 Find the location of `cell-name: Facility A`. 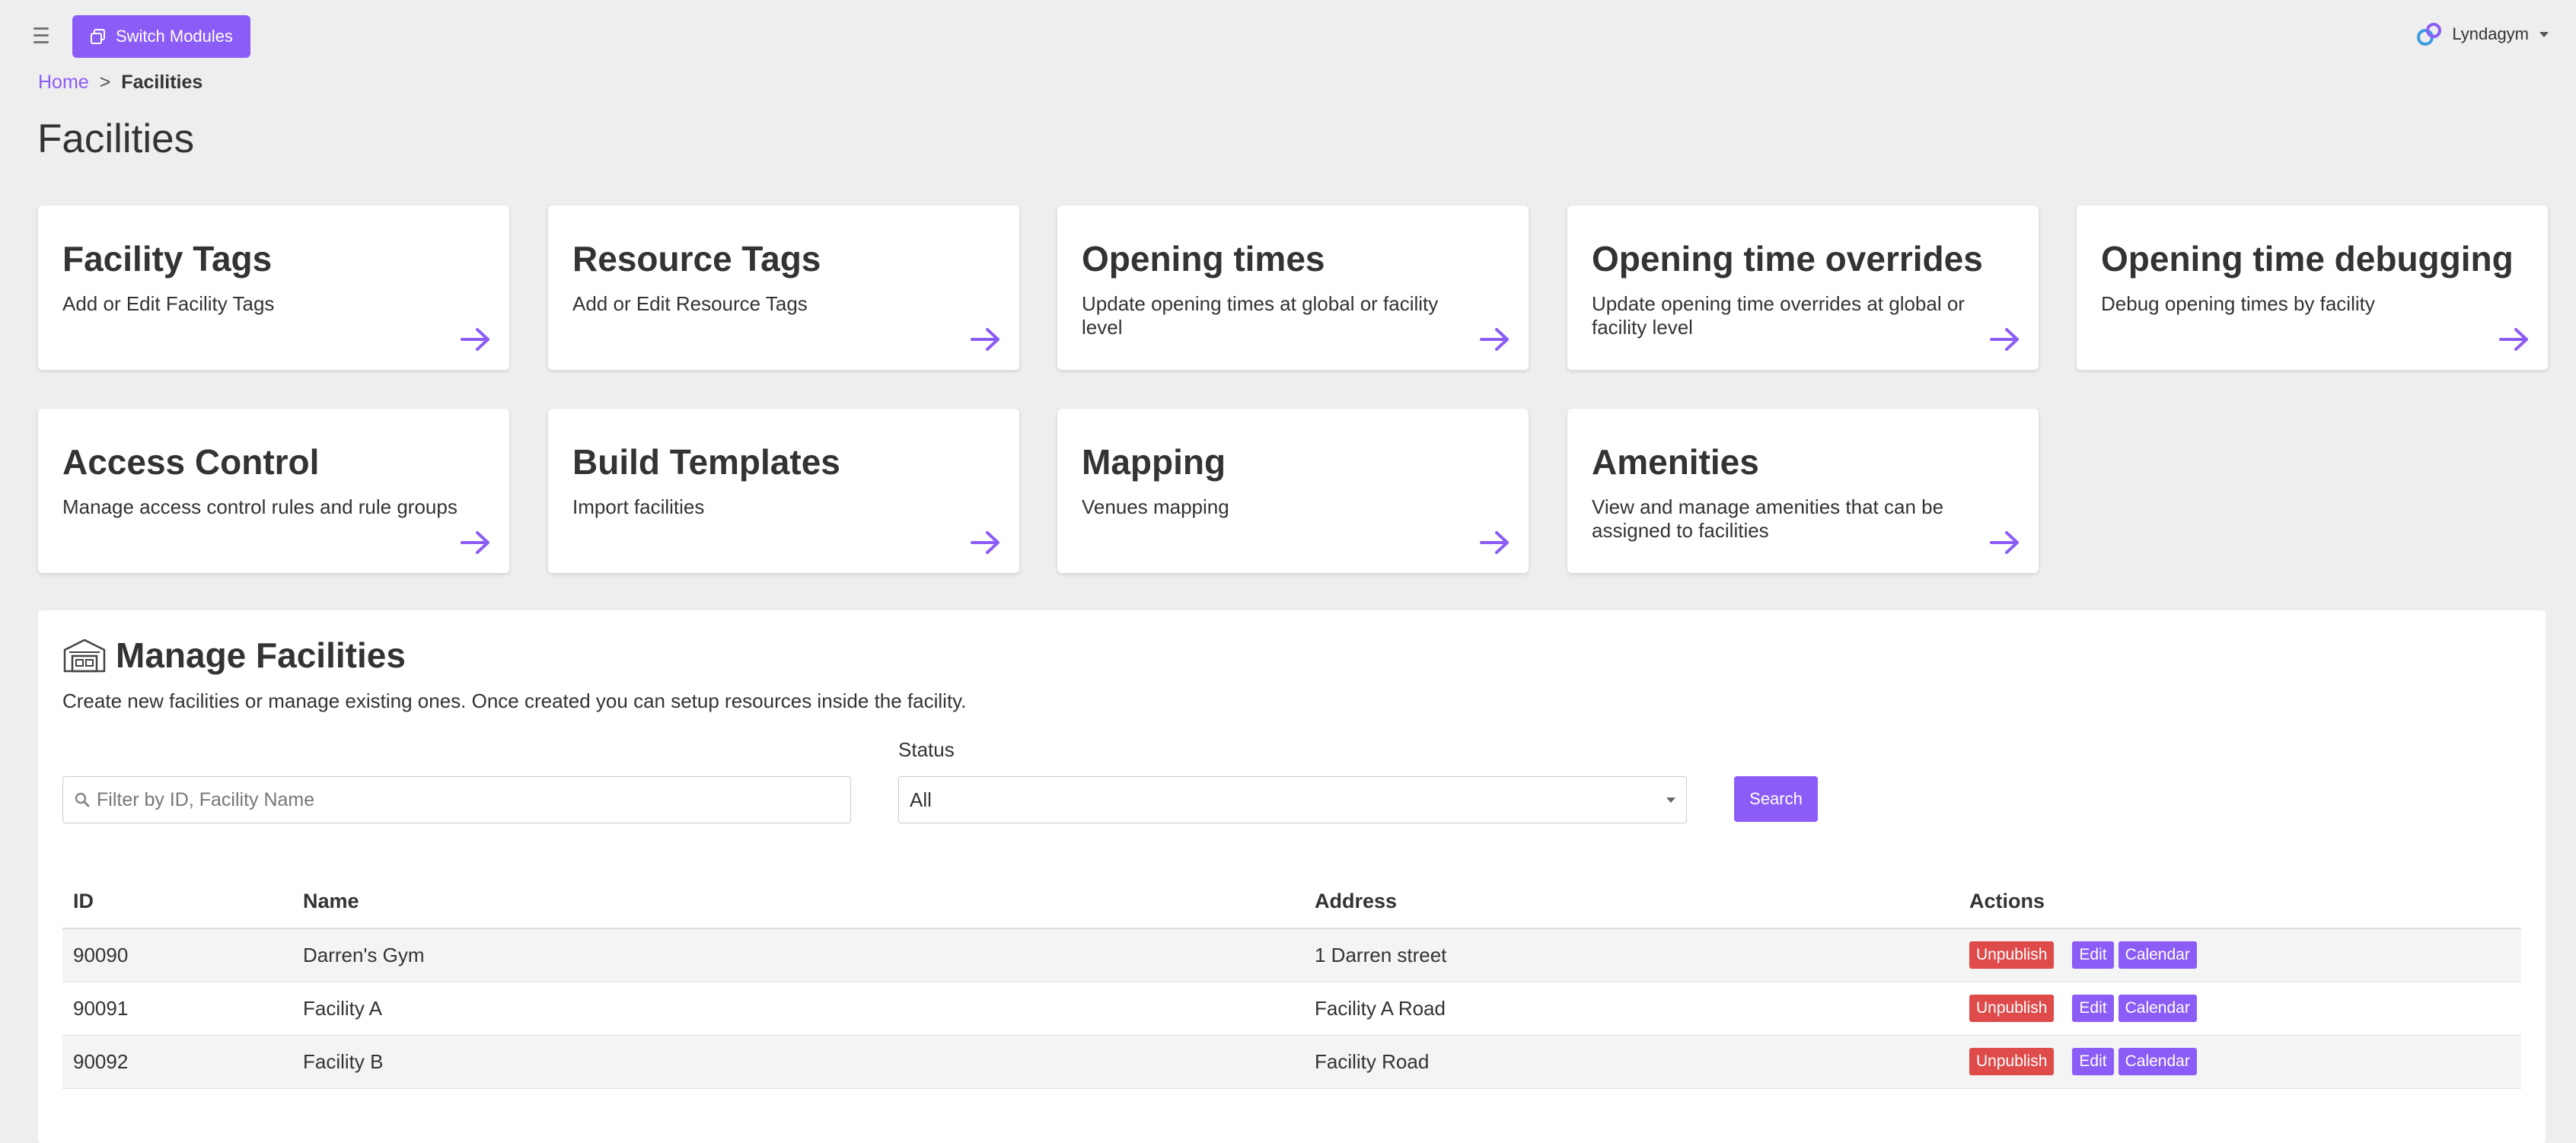

cell-name: Facility A is located at coordinates (798, 1009).